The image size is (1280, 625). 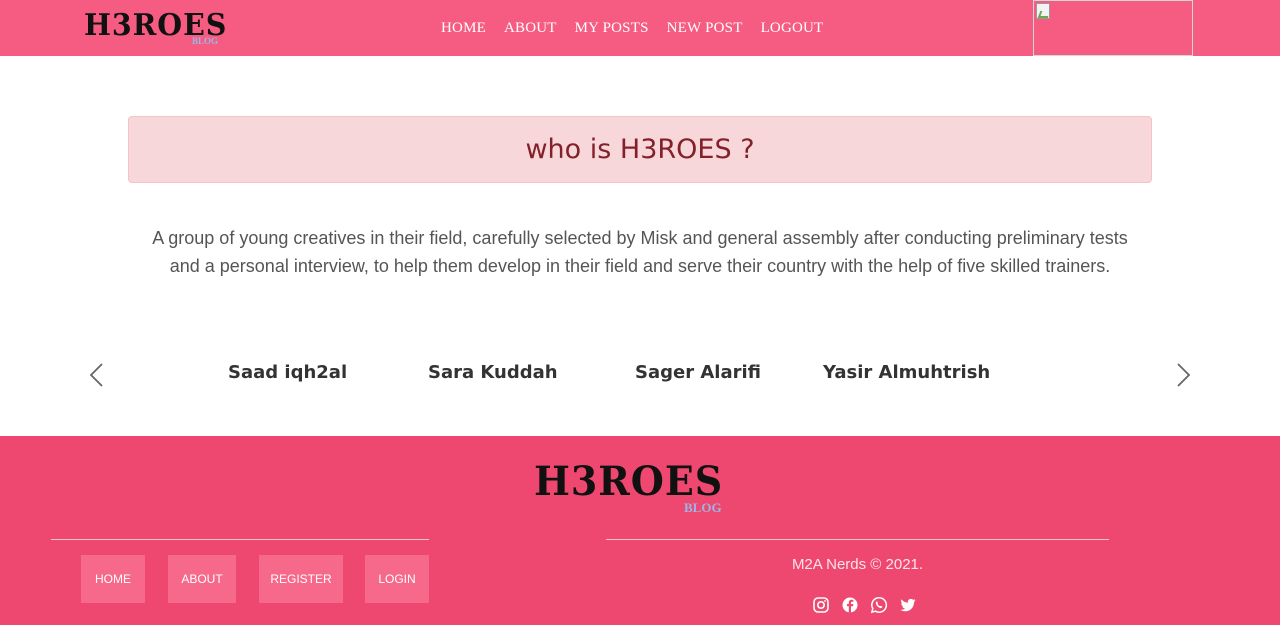 What do you see at coordinates (1183, 375) in the screenshot?
I see `chevron-right-icon` at bounding box center [1183, 375].